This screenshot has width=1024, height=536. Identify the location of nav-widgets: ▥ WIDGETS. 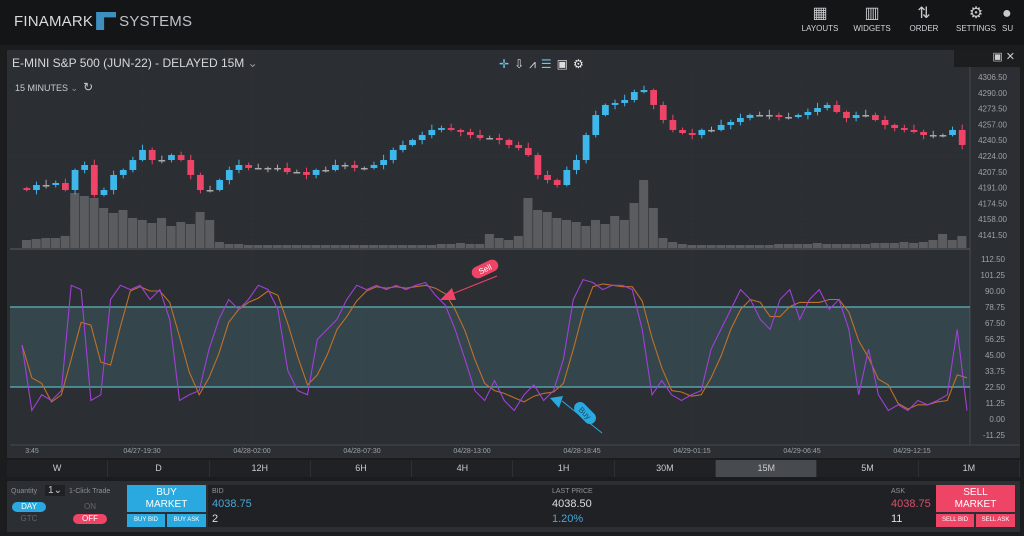
(872, 18).